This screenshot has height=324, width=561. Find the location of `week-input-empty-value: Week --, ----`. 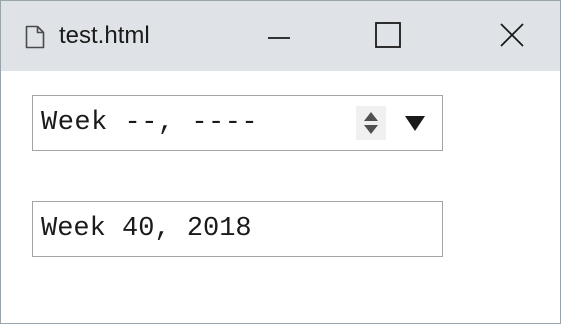

week-input-empty-value: Week --, ---- is located at coordinates (150, 123).